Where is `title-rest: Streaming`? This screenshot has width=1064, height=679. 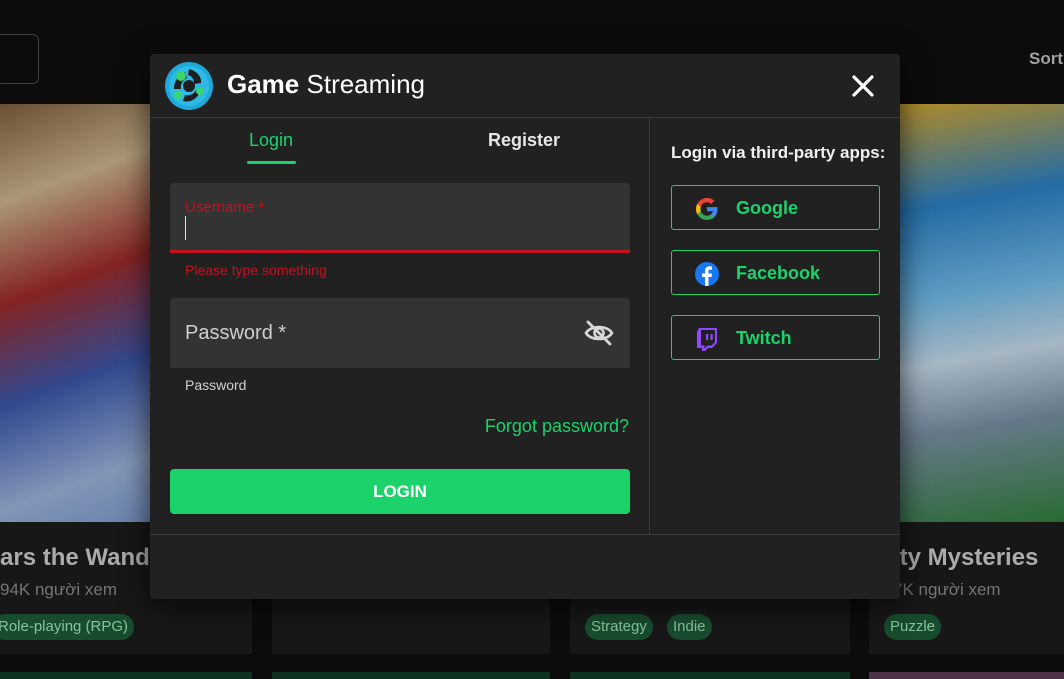
title-rest: Streaming is located at coordinates (366, 84).